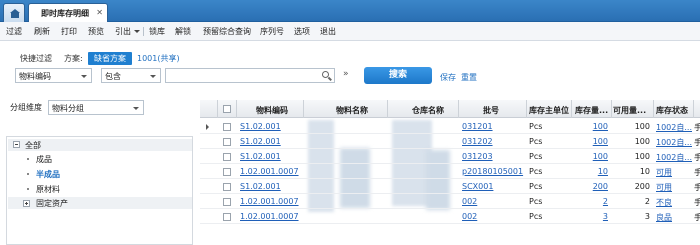 This screenshot has height=245, width=700. Describe the element at coordinates (450, 217) in the screenshot. I see `table-row: 1.02.001.0007 002 Pcs 3 3 良品 手` at that location.